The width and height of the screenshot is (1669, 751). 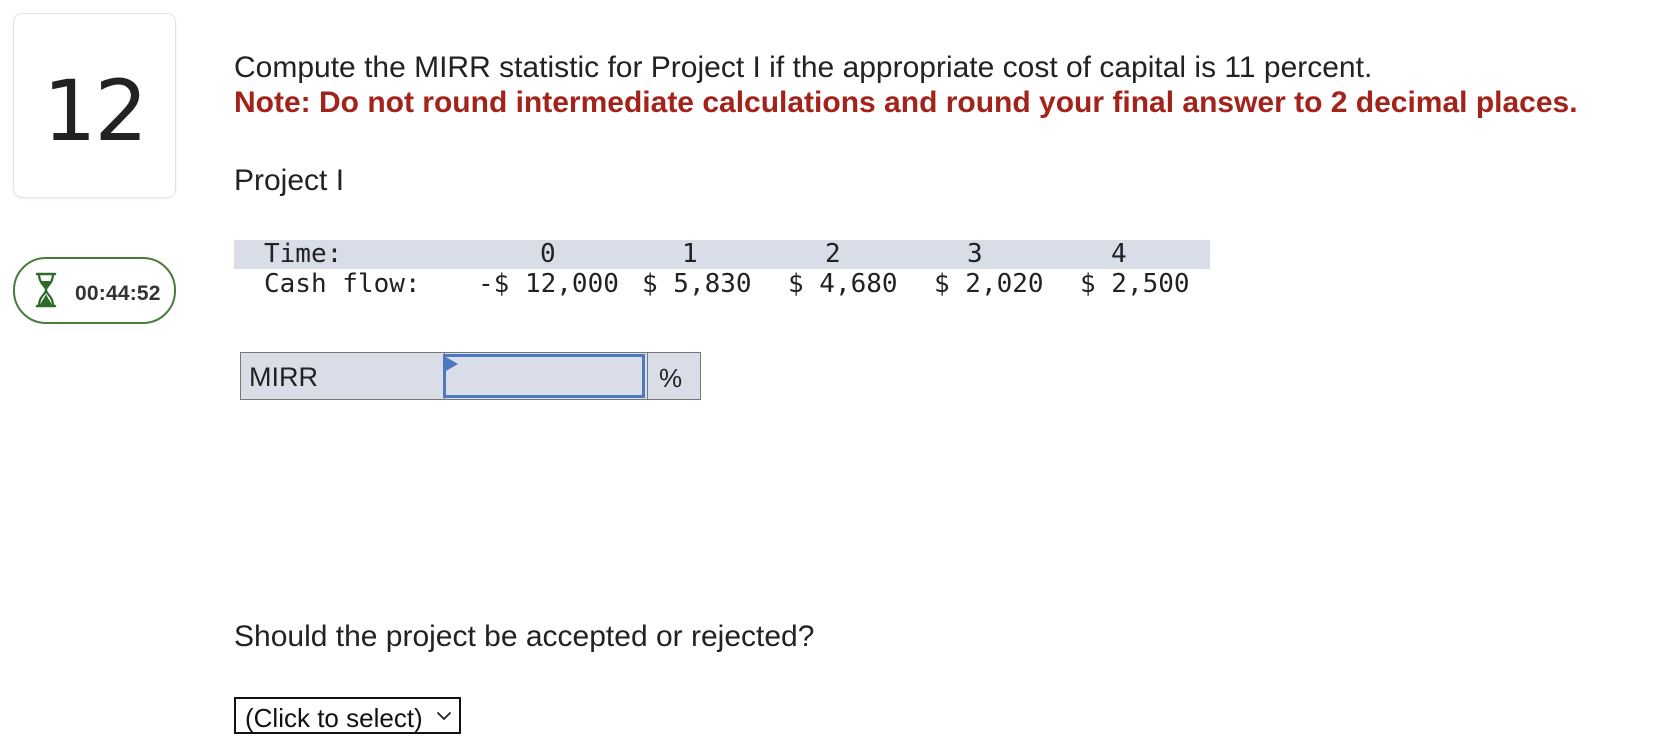 What do you see at coordinates (444, 716) in the screenshot?
I see `chevron-down-icon` at bounding box center [444, 716].